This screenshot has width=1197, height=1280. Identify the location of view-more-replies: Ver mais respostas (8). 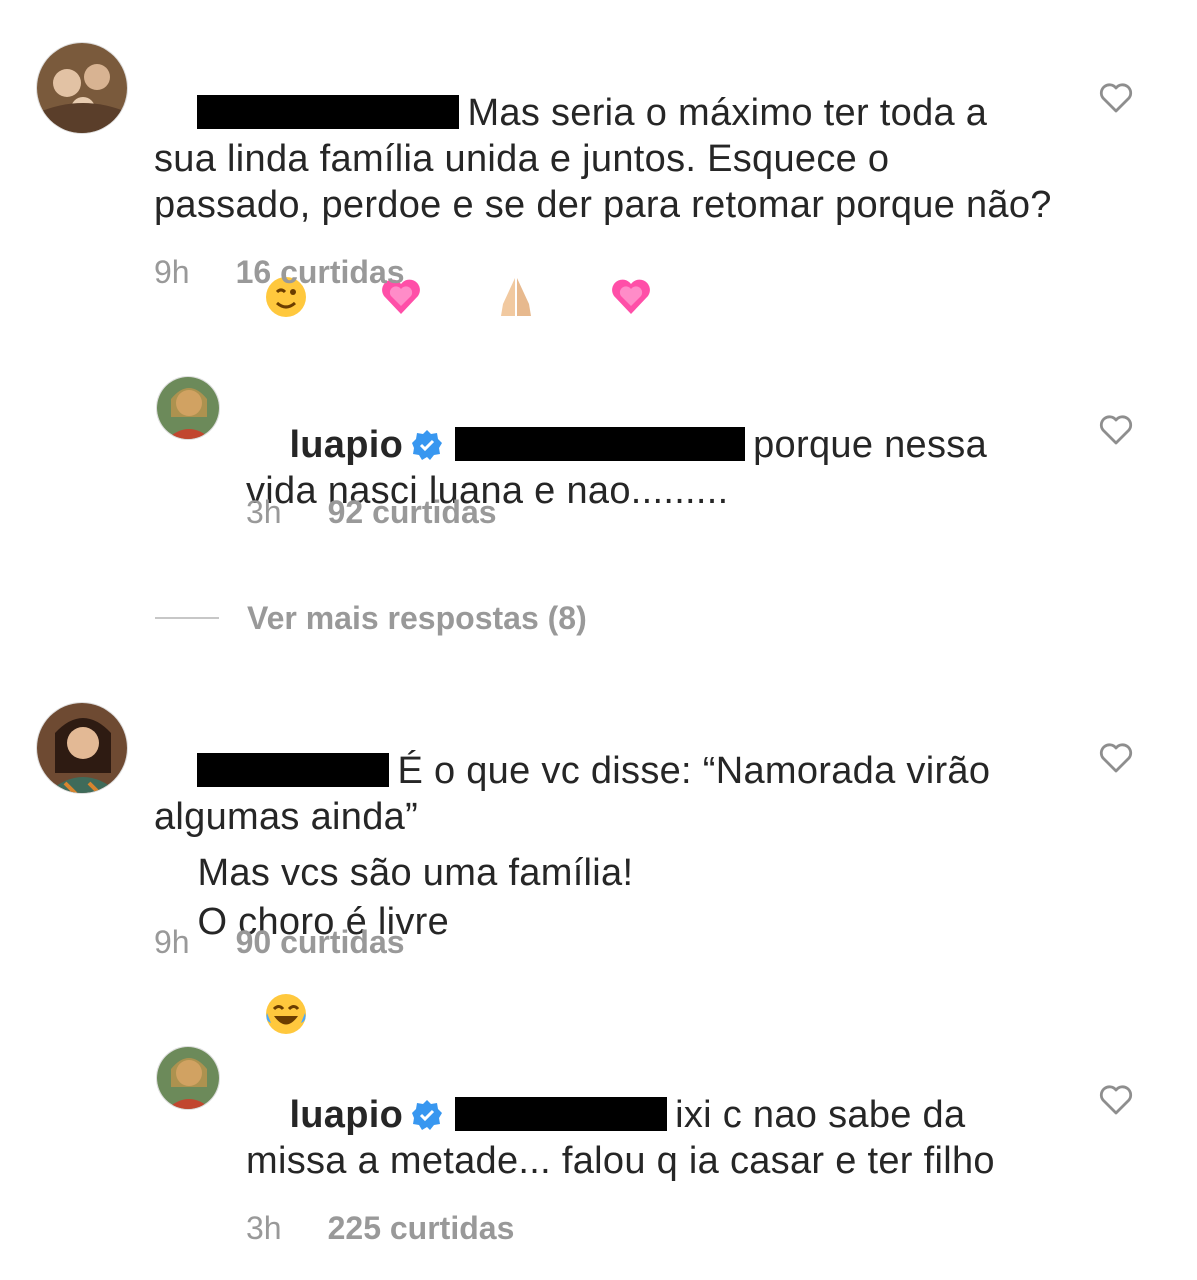
(371, 618).